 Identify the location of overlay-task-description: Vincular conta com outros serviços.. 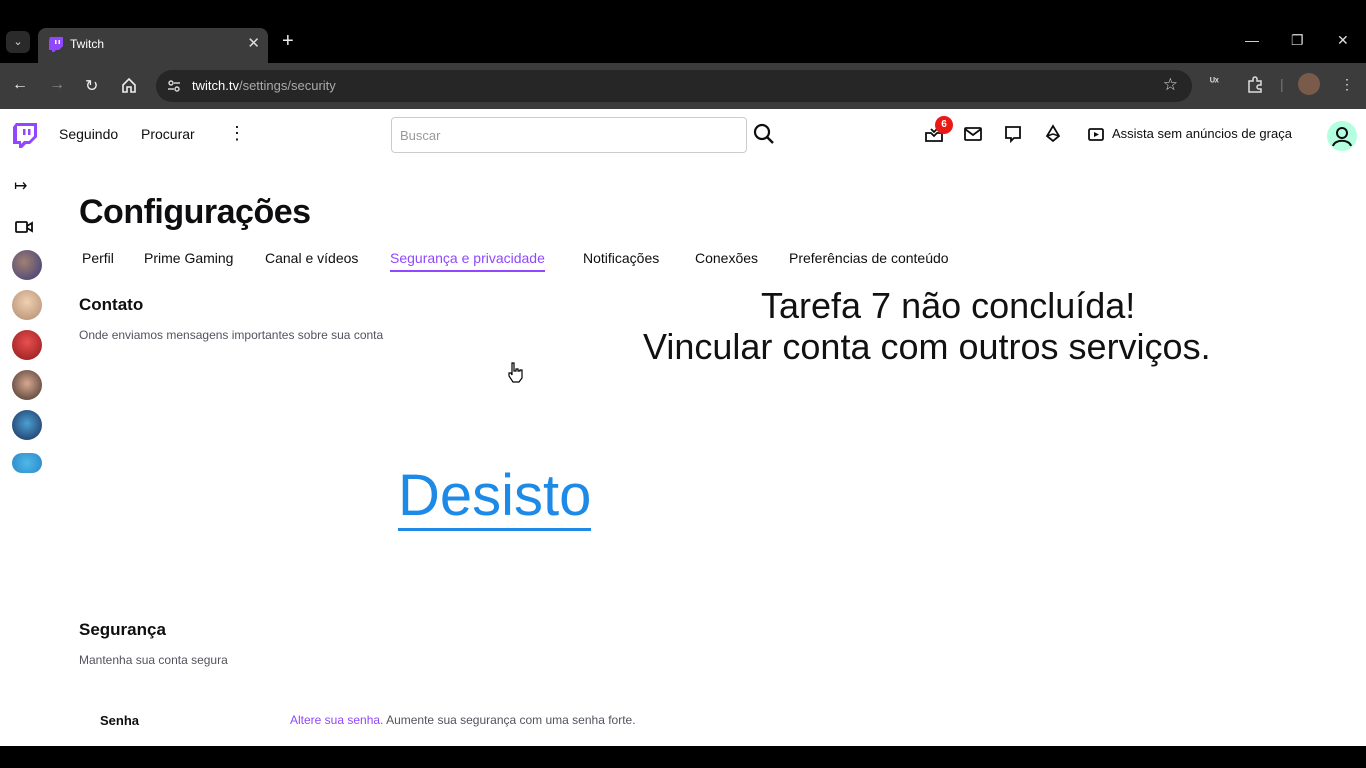
(927, 346).